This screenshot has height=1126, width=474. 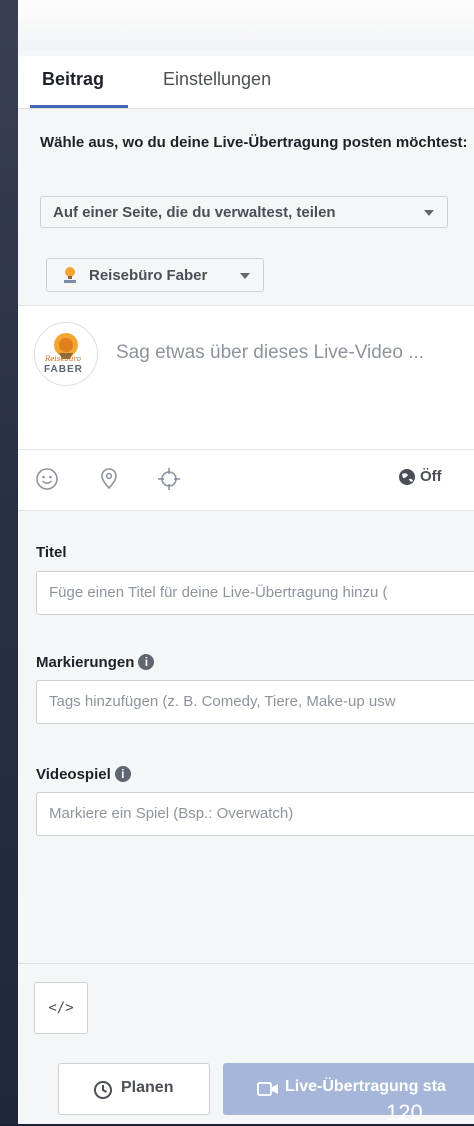 I want to click on tab-einstellungen: Einstellungen, so click(x=217, y=79).